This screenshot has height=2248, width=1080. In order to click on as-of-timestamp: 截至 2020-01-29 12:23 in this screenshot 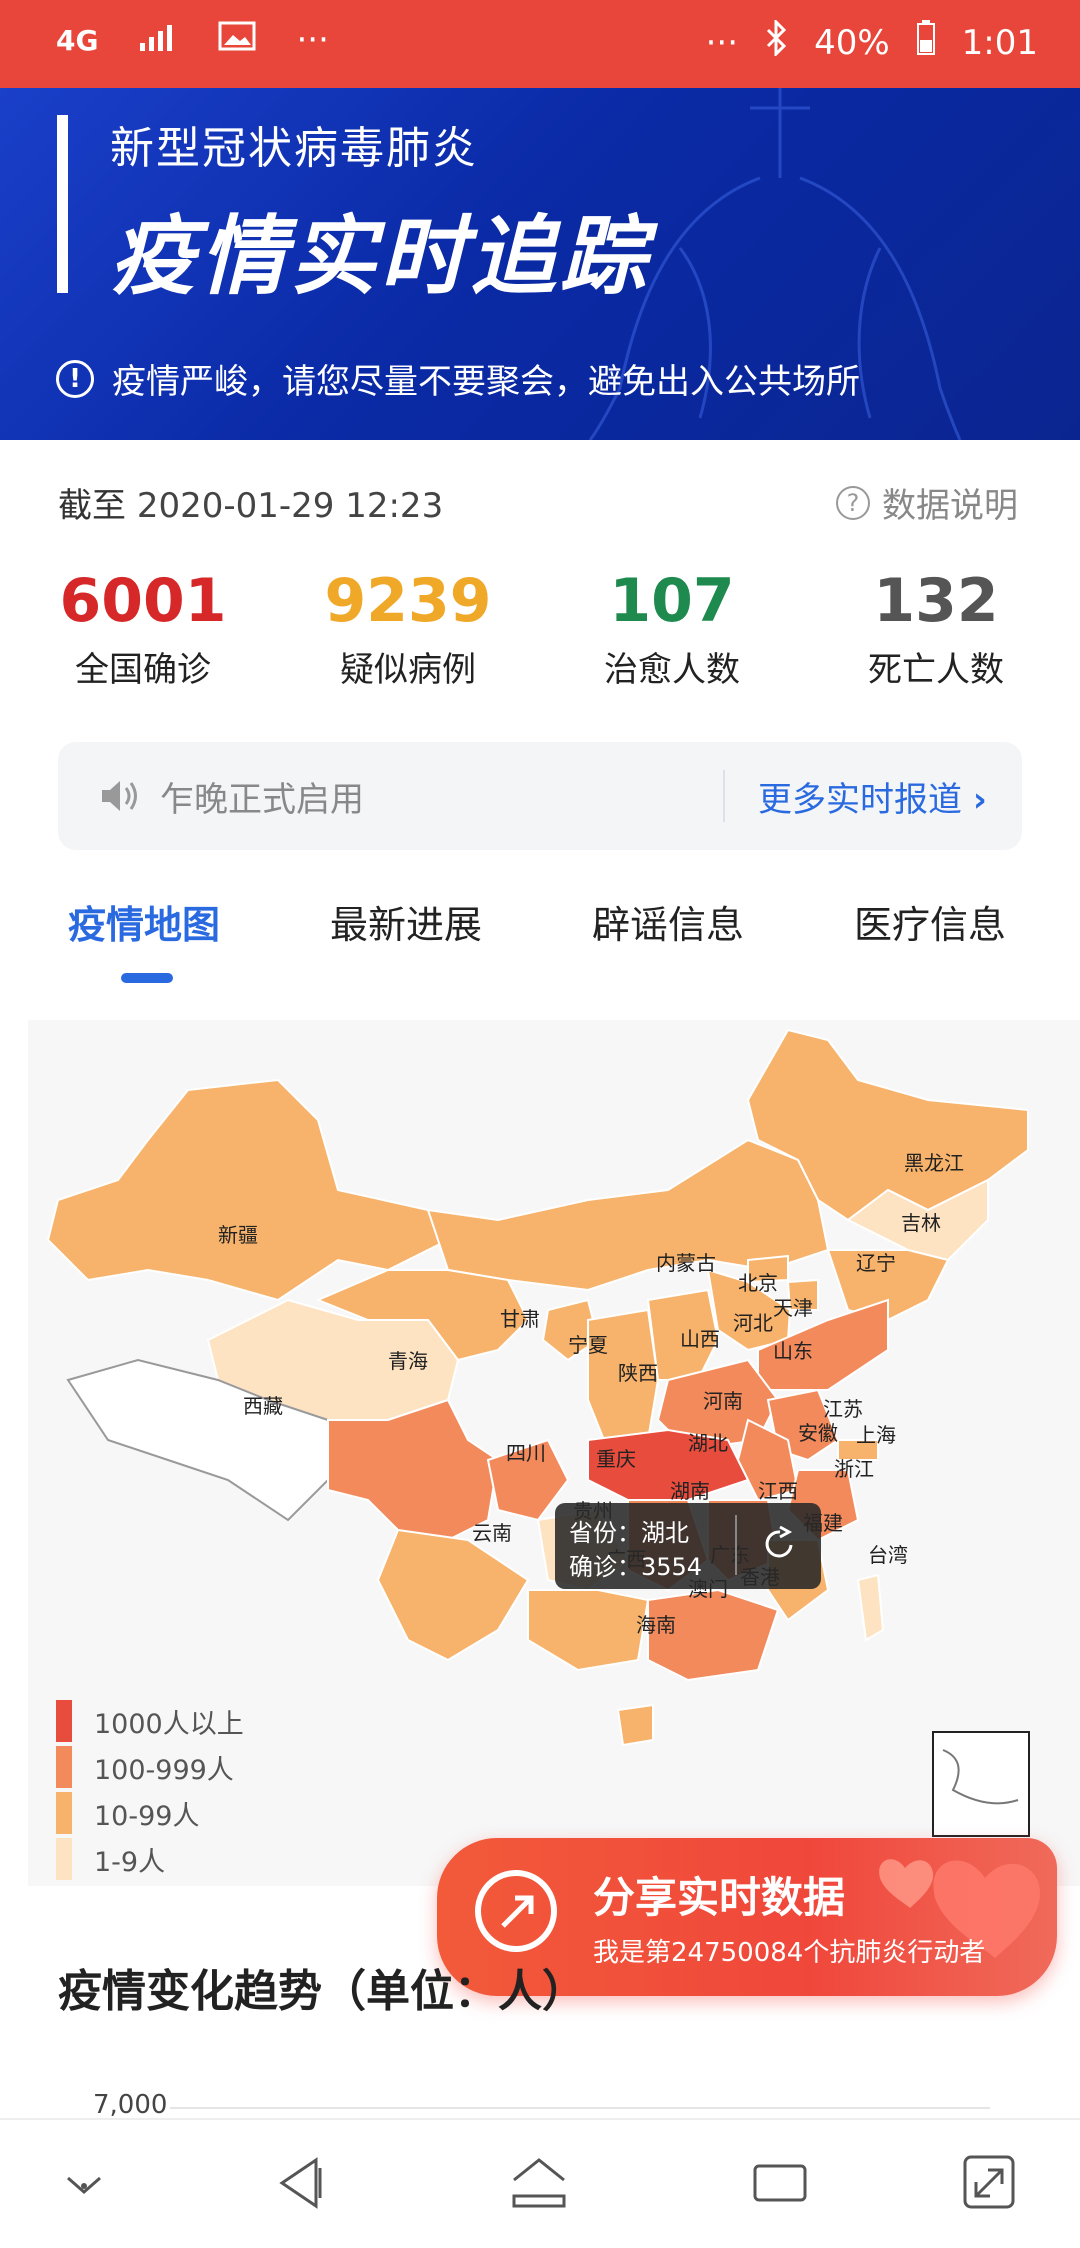, I will do `click(250, 502)`.